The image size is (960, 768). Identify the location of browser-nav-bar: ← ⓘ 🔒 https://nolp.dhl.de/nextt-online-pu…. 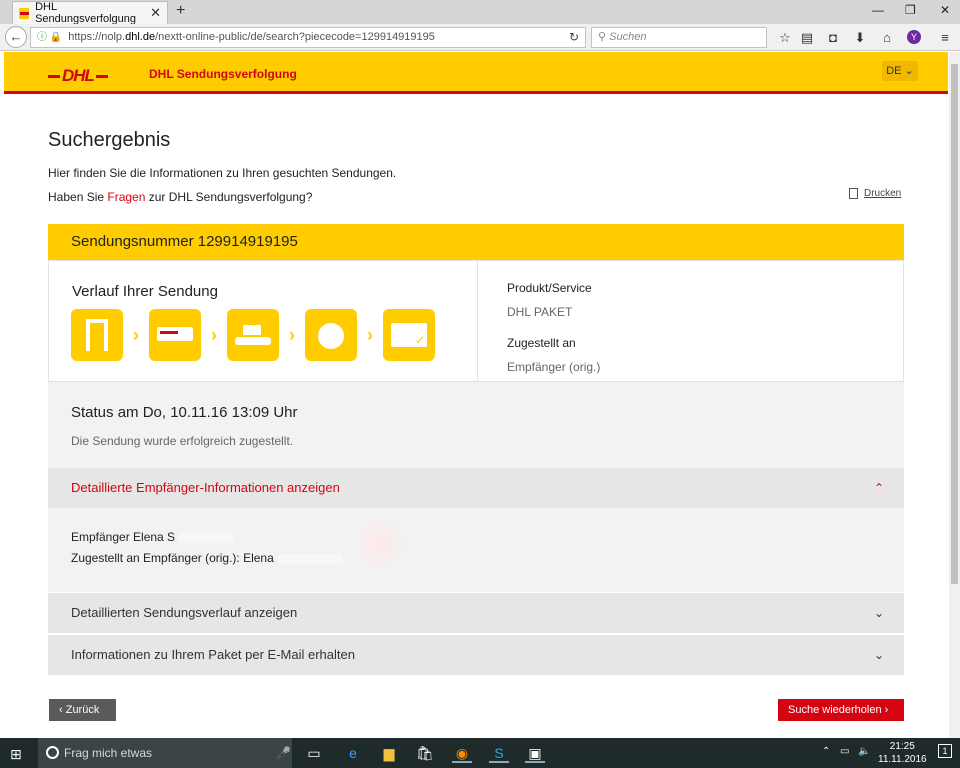
(480, 37).